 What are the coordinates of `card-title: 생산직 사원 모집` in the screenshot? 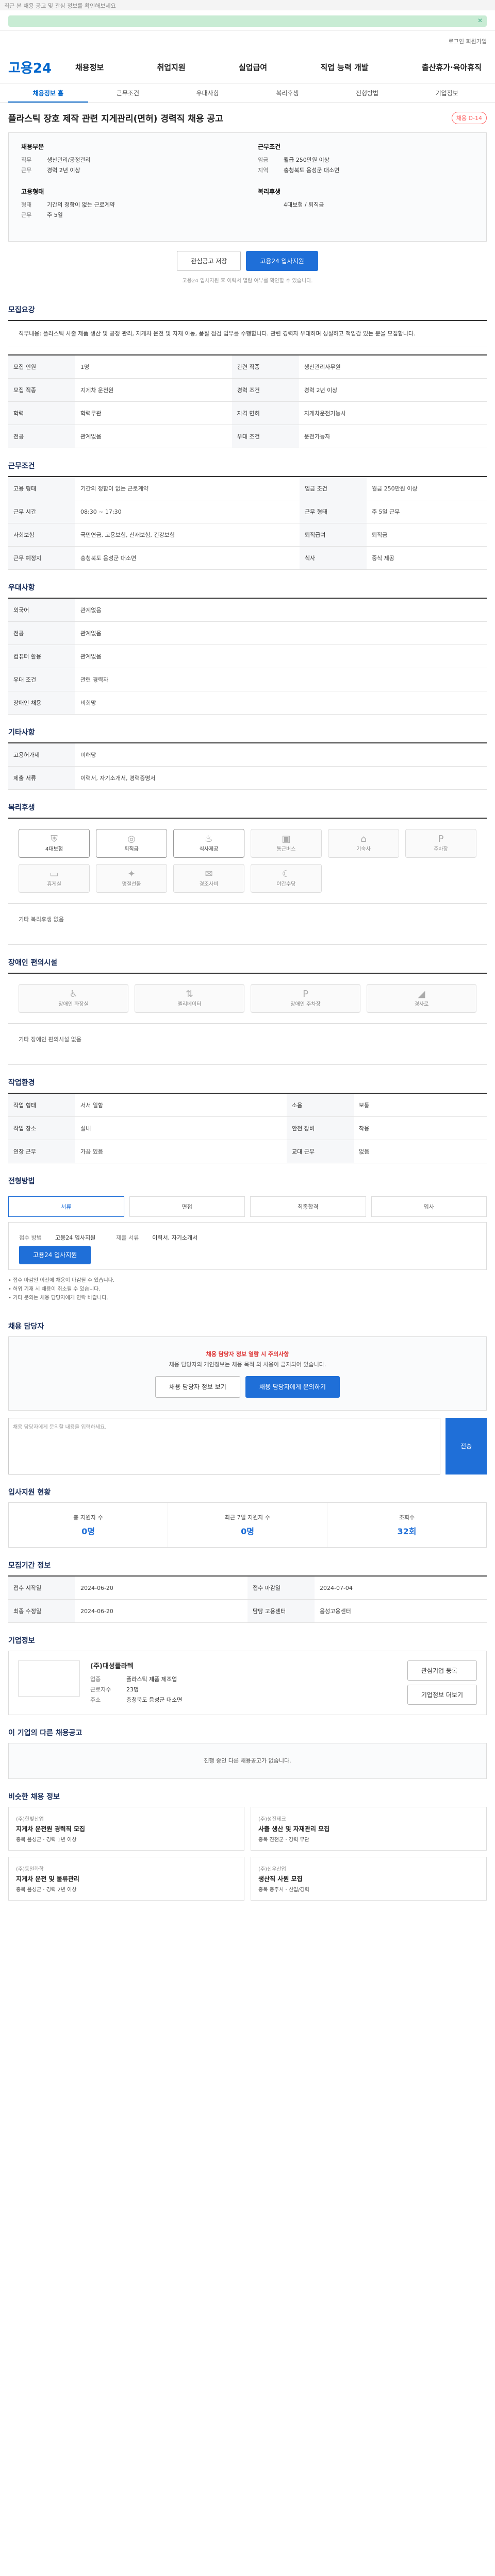 It's located at (369, 1878).